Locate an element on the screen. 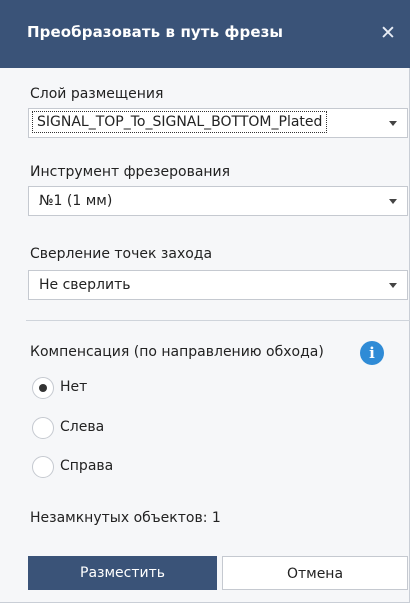  place-button: Разместить is located at coordinates (122, 573).